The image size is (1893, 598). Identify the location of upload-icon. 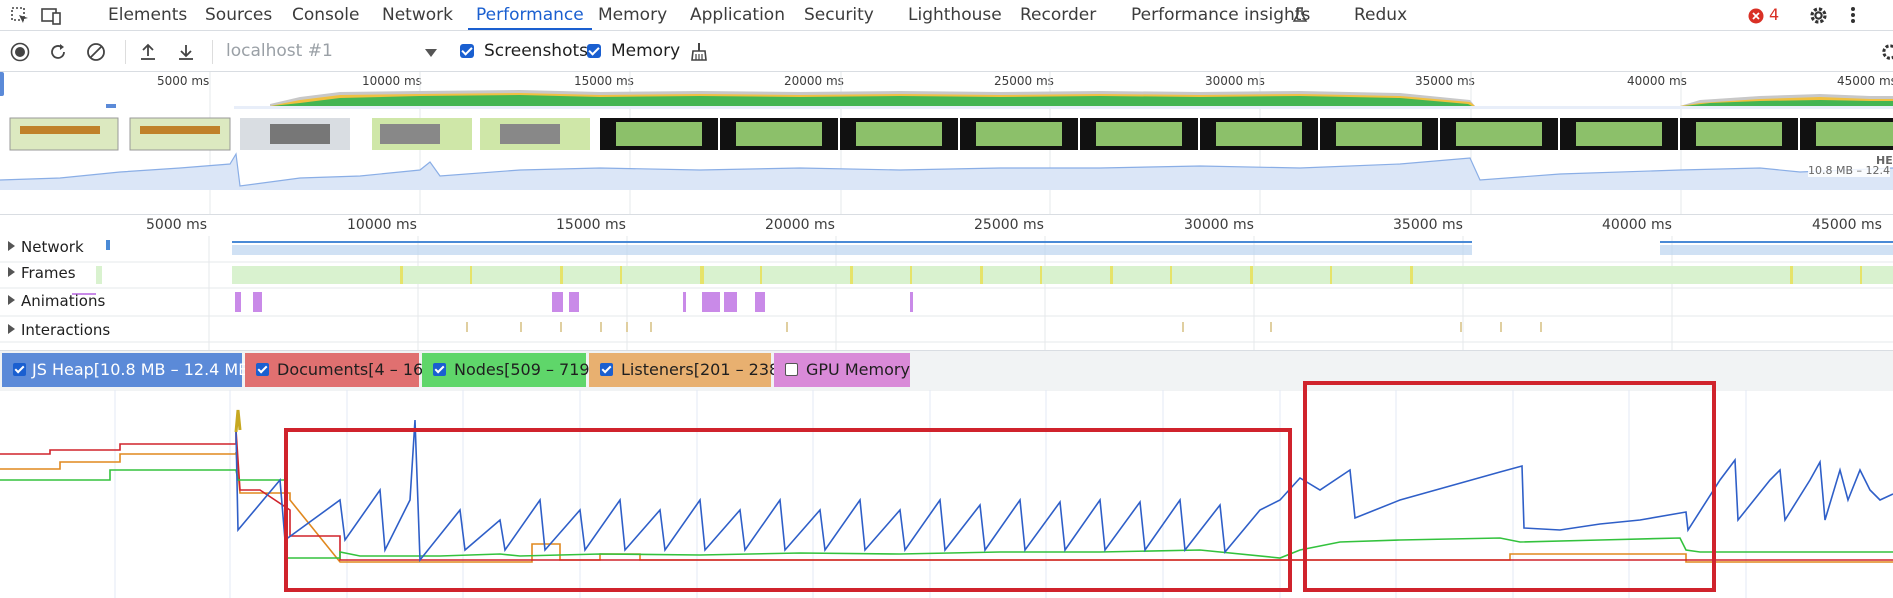
(148, 54).